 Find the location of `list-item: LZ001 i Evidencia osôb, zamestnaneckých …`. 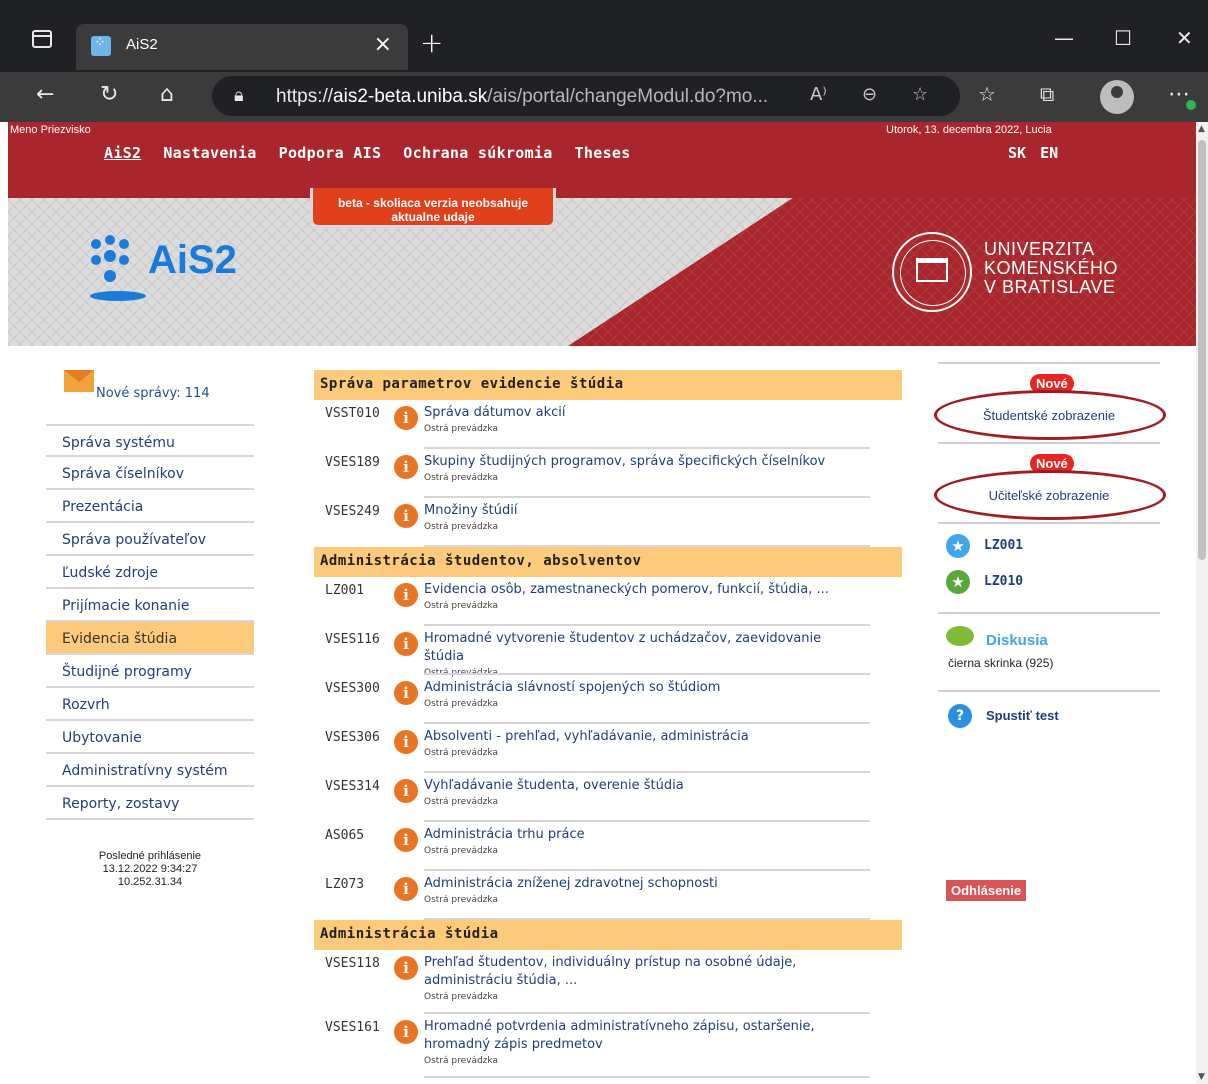

list-item: LZ001 i Evidencia osôb, zamestnaneckých … is located at coordinates (608, 601).